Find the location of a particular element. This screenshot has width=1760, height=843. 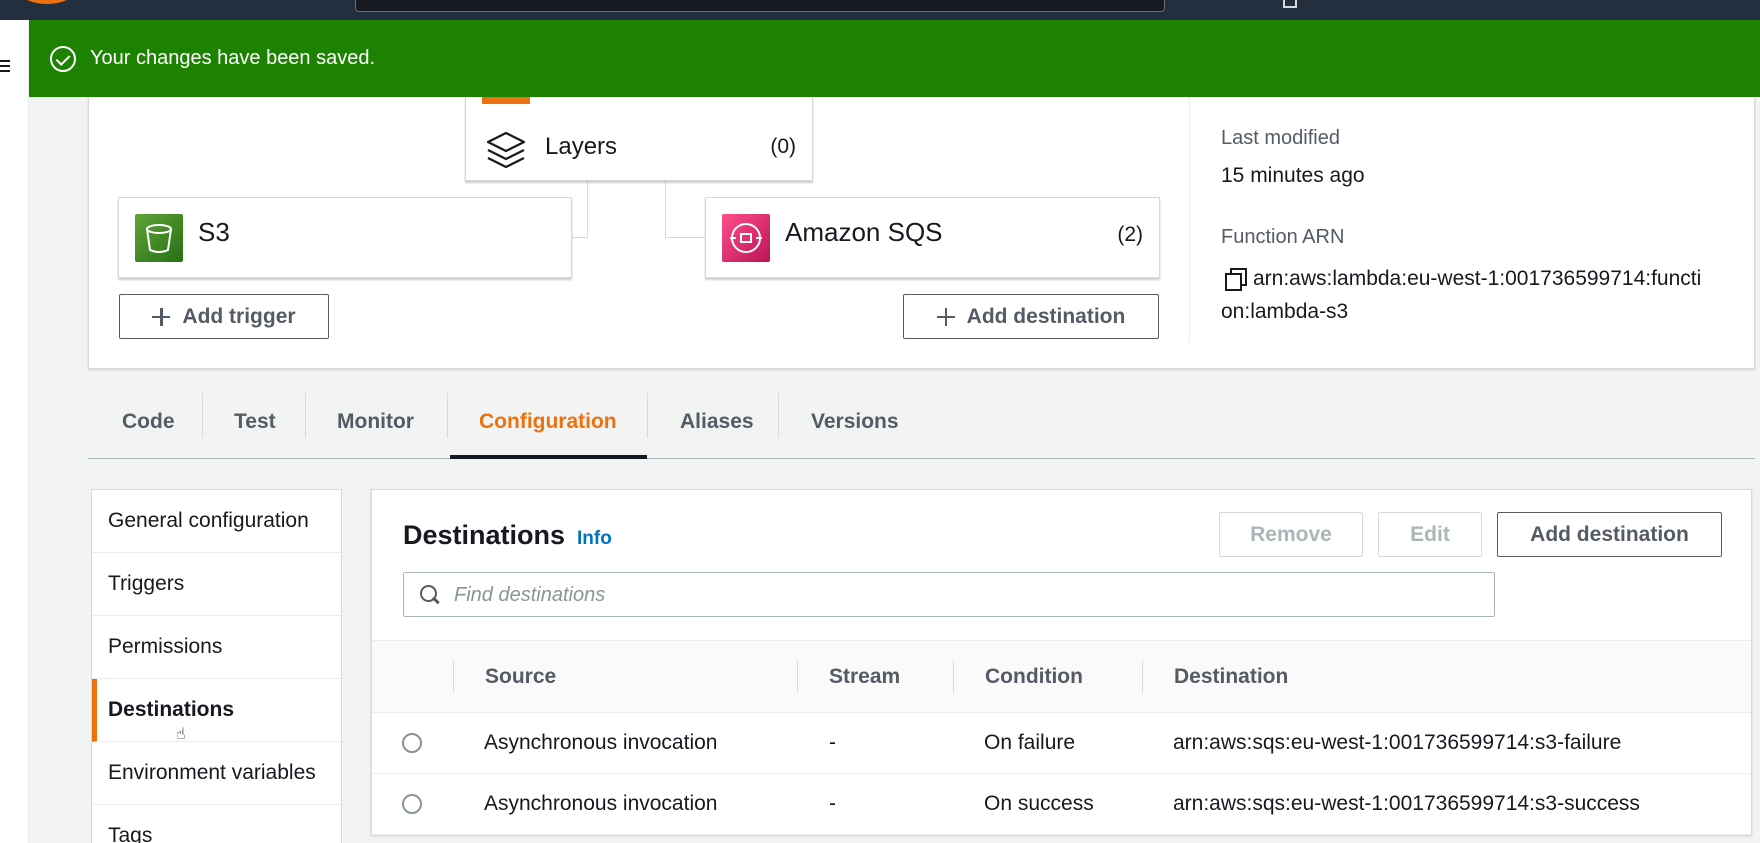

success-flash-banner: Your changes have been saved. is located at coordinates (894, 58).